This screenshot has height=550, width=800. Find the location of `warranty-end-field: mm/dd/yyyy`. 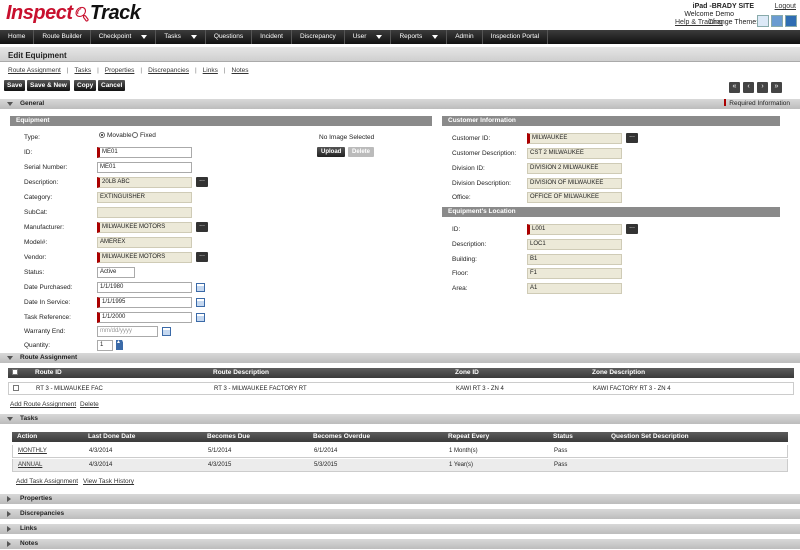

warranty-end-field: mm/dd/yyyy is located at coordinates (127, 331).